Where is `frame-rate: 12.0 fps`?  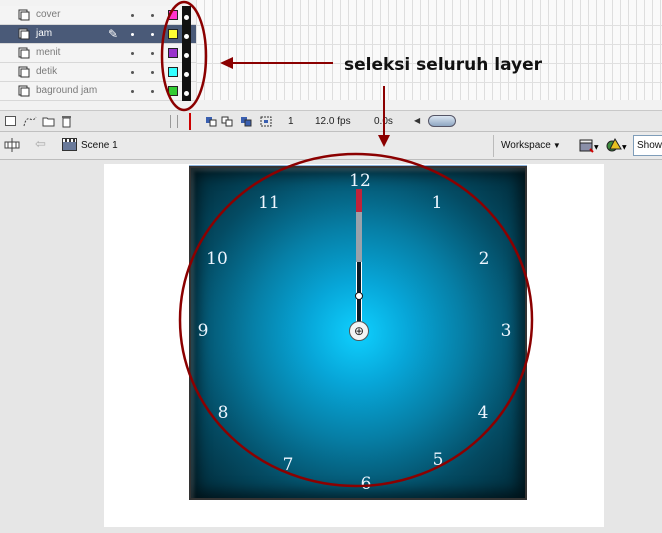 frame-rate: 12.0 fps is located at coordinates (333, 121).